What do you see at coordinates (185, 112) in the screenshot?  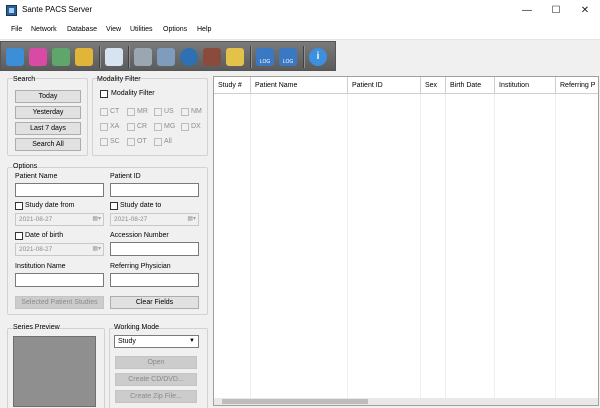 I see `modality-nm-checkbox` at bounding box center [185, 112].